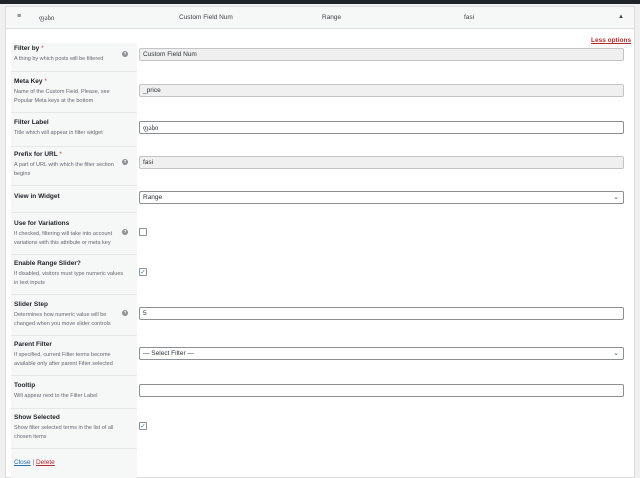  Describe the element at coordinates (31, 304) in the screenshot. I see `label-slider-step: Slider Step` at that location.